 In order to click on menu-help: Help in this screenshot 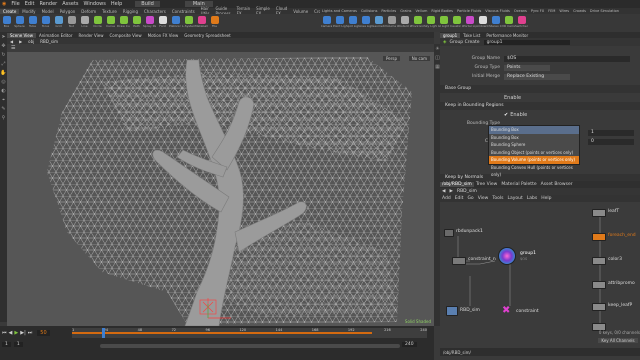, I will do `click(116, 4)`.